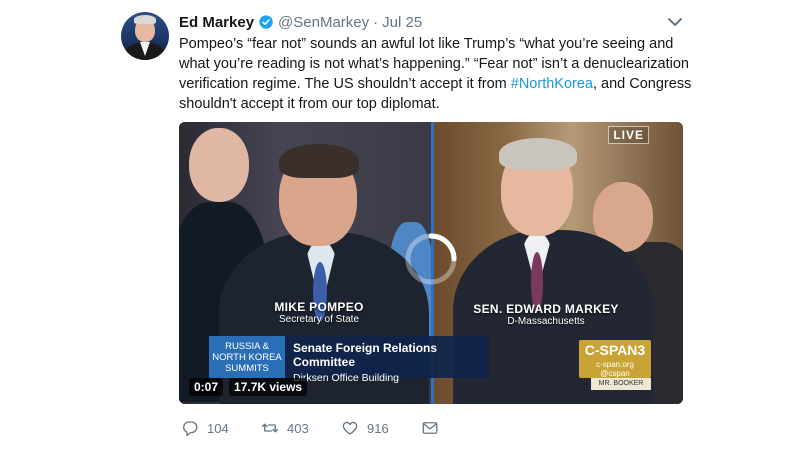 The height and width of the screenshot is (450, 800). I want to click on video-time: 0:07, so click(206, 387).